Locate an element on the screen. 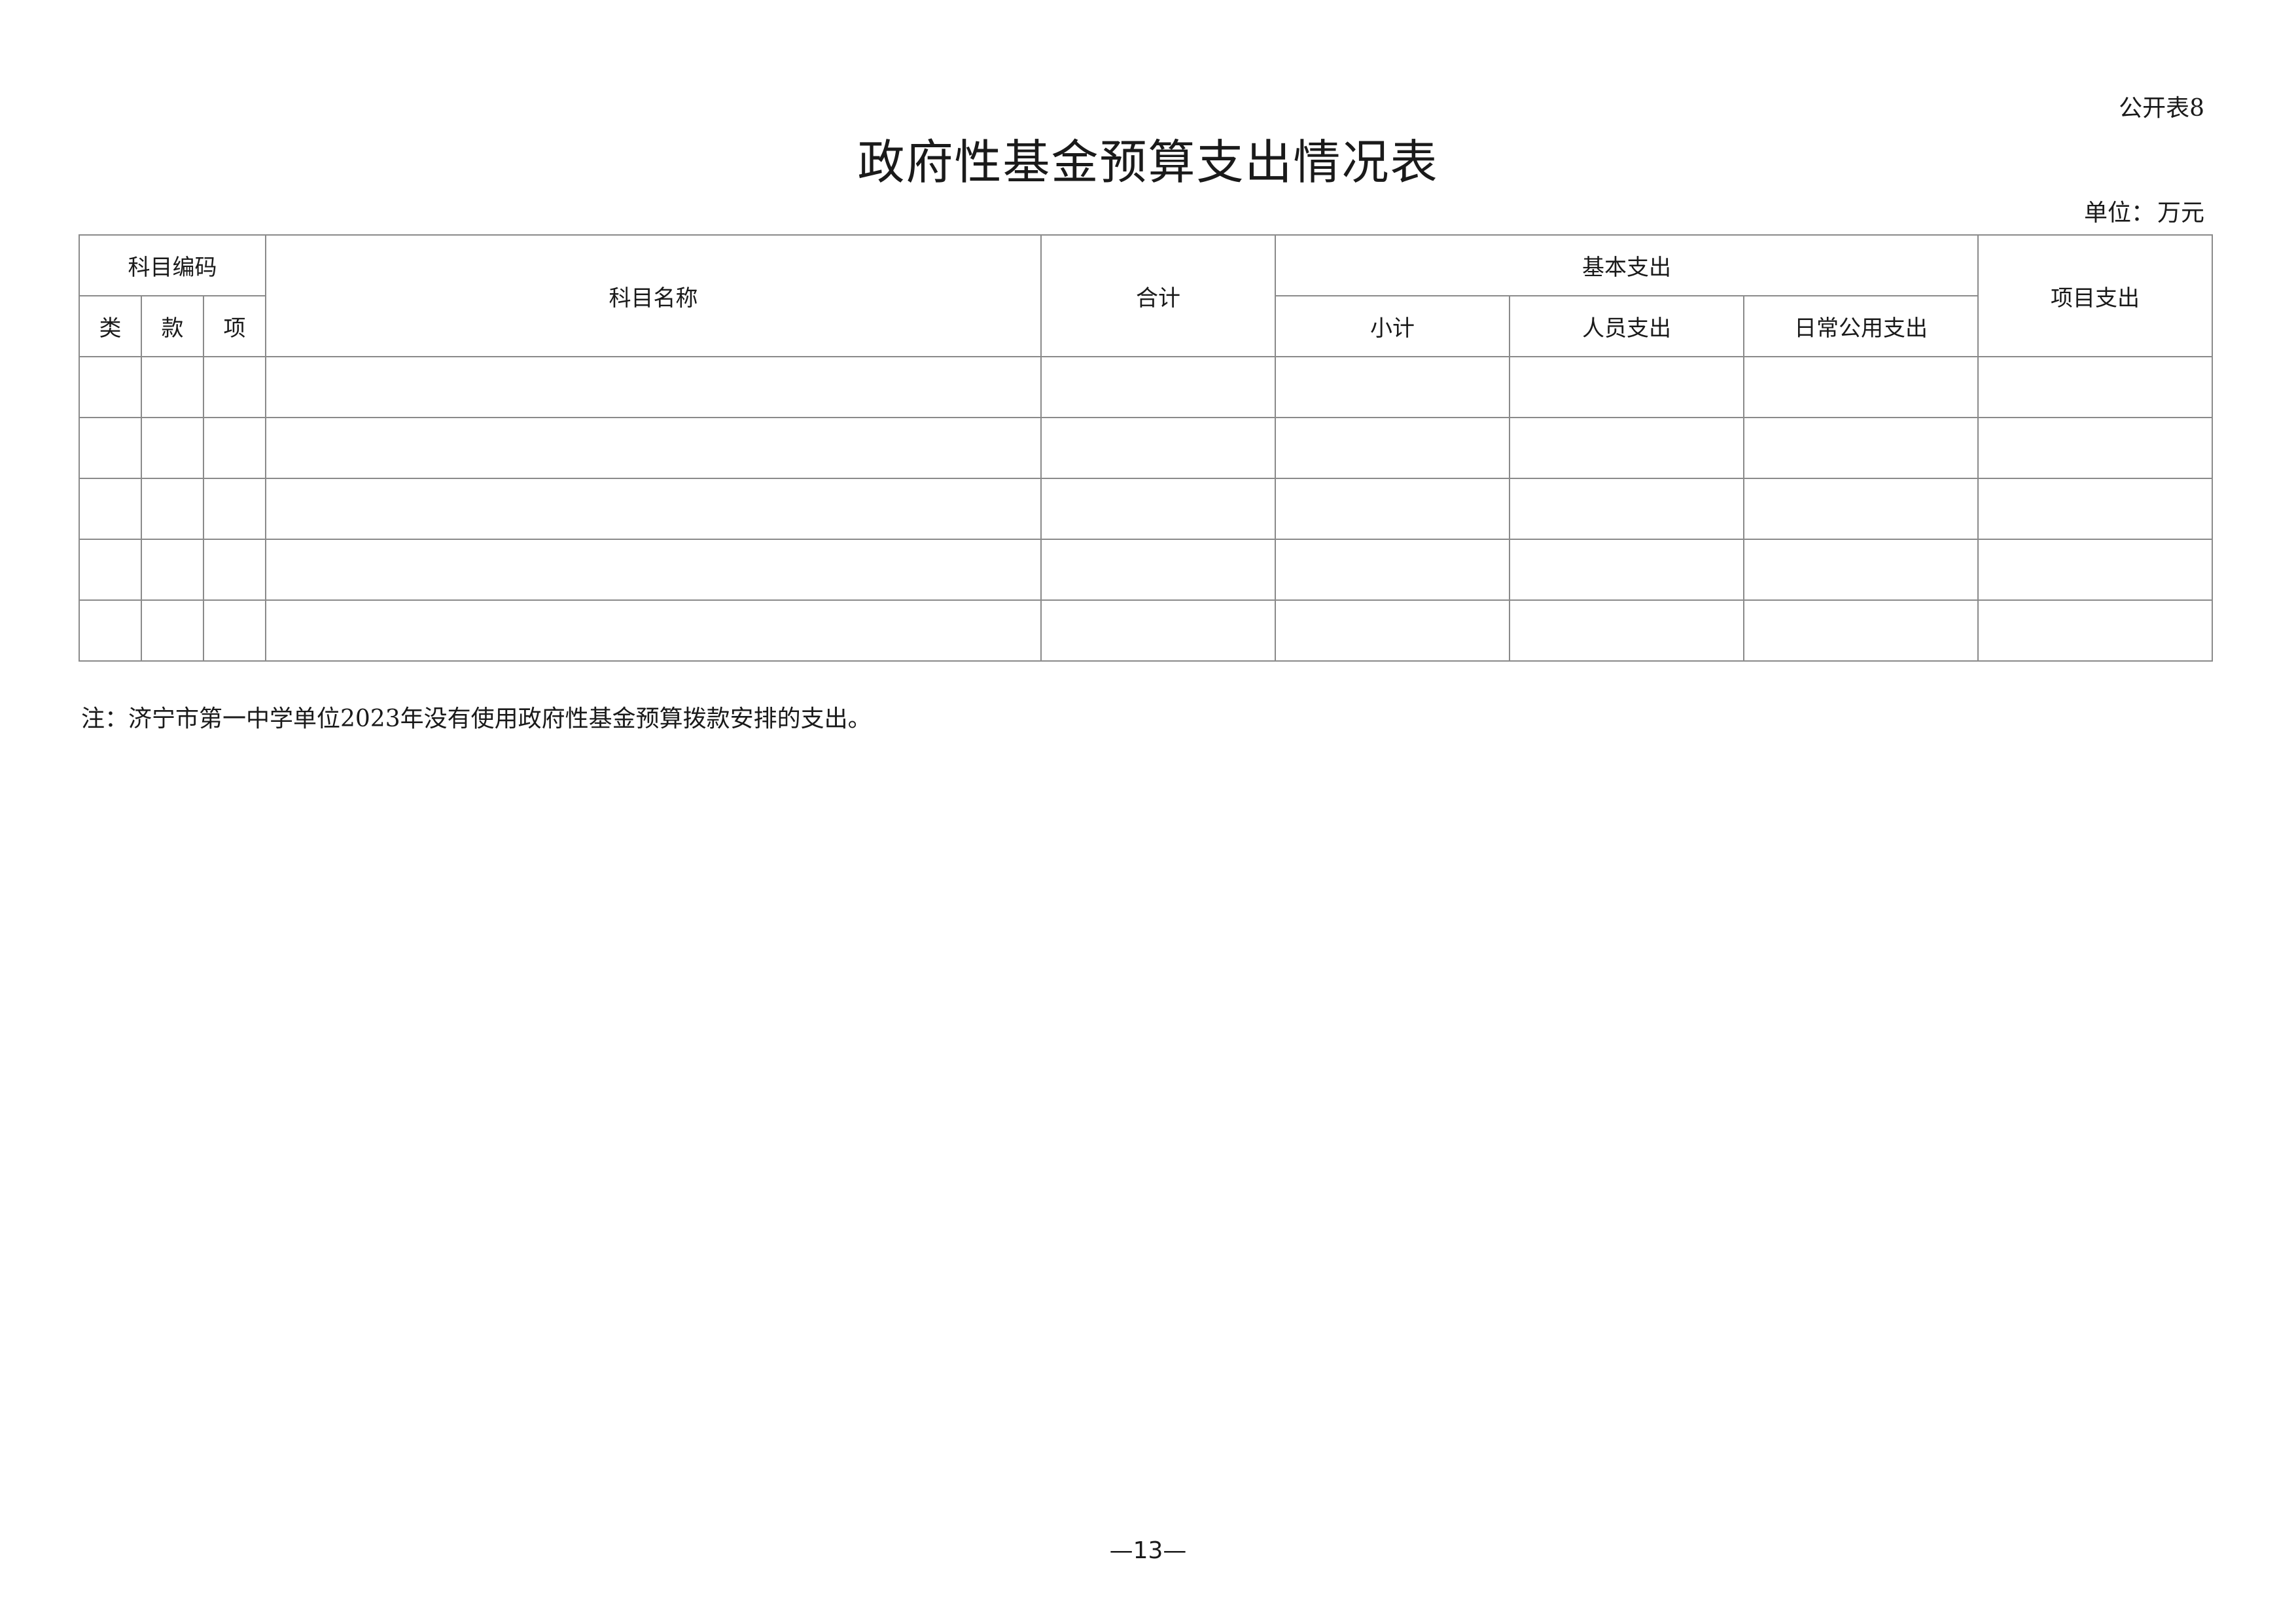 This screenshot has height=1623, width=2296. header-subject-code: 科目编码 is located at coordinates (173, 265).